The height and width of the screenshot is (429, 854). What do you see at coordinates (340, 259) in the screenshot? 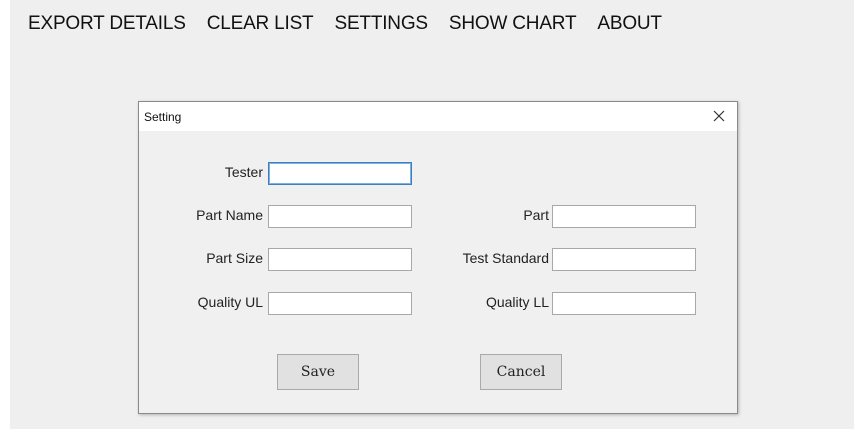
I see `part-size-input` at bounding box center [340, 259].